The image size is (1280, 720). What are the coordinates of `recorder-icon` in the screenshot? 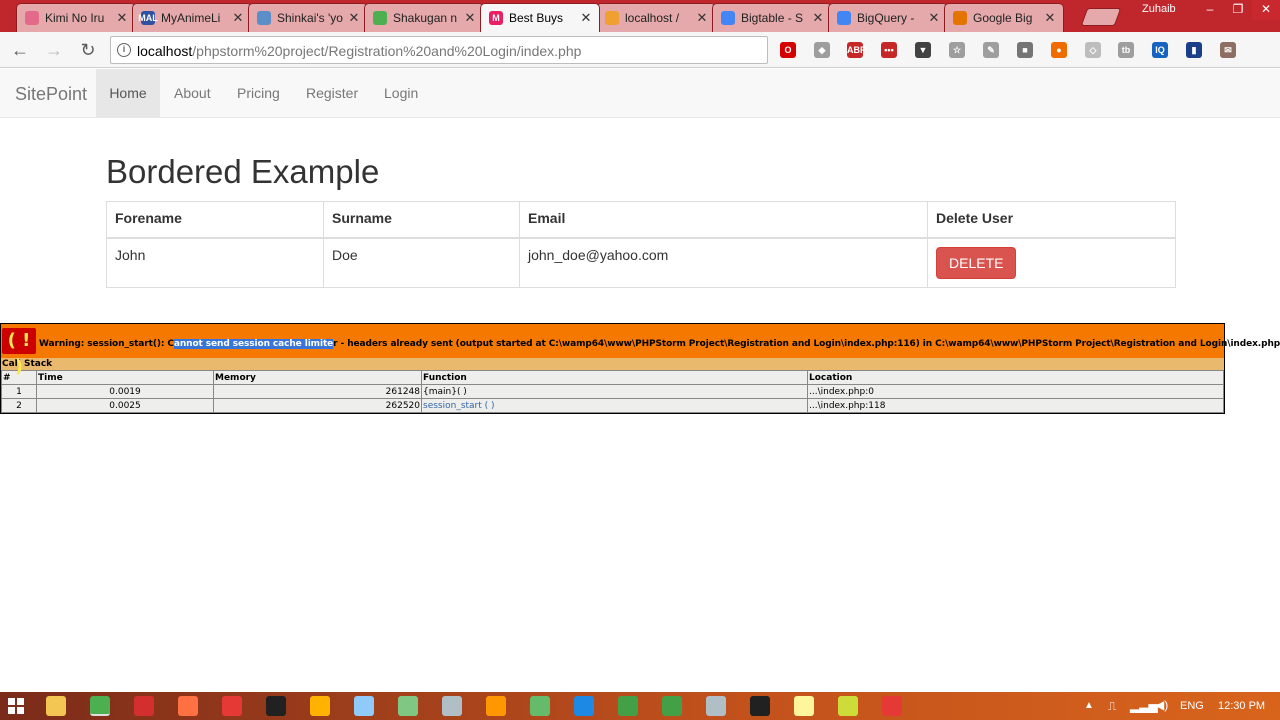 It's located at (892, 706).